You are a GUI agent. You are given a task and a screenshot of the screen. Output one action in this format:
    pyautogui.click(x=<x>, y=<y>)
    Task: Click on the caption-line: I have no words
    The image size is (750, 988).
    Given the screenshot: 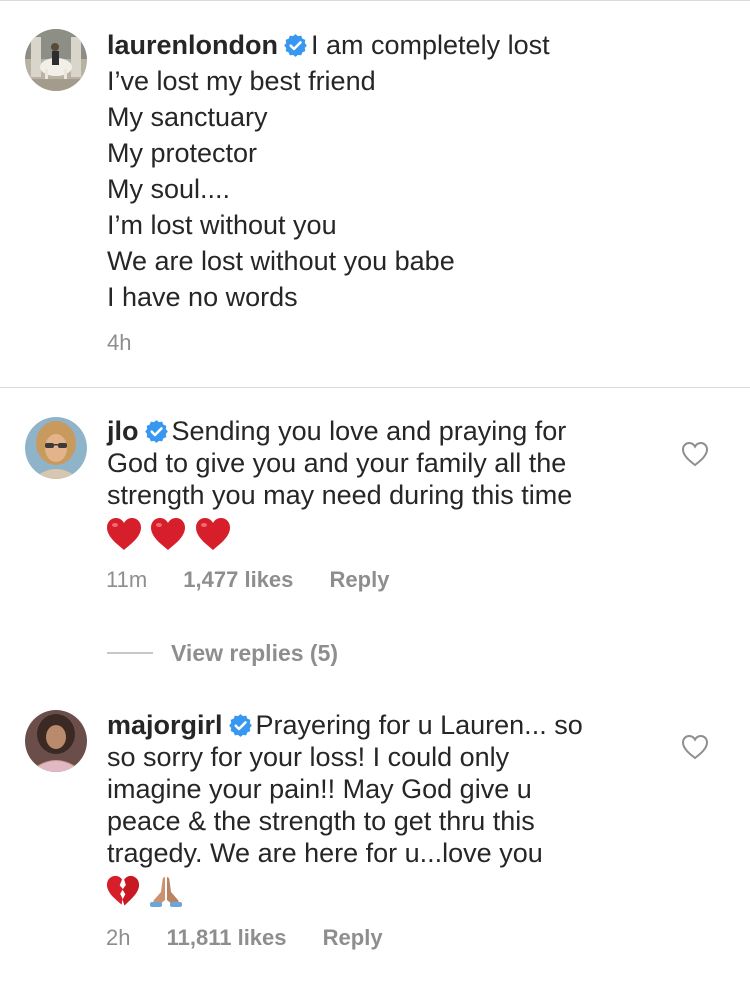 What is the action you would take?
    pyautogui.click(x=202, y=297)
    